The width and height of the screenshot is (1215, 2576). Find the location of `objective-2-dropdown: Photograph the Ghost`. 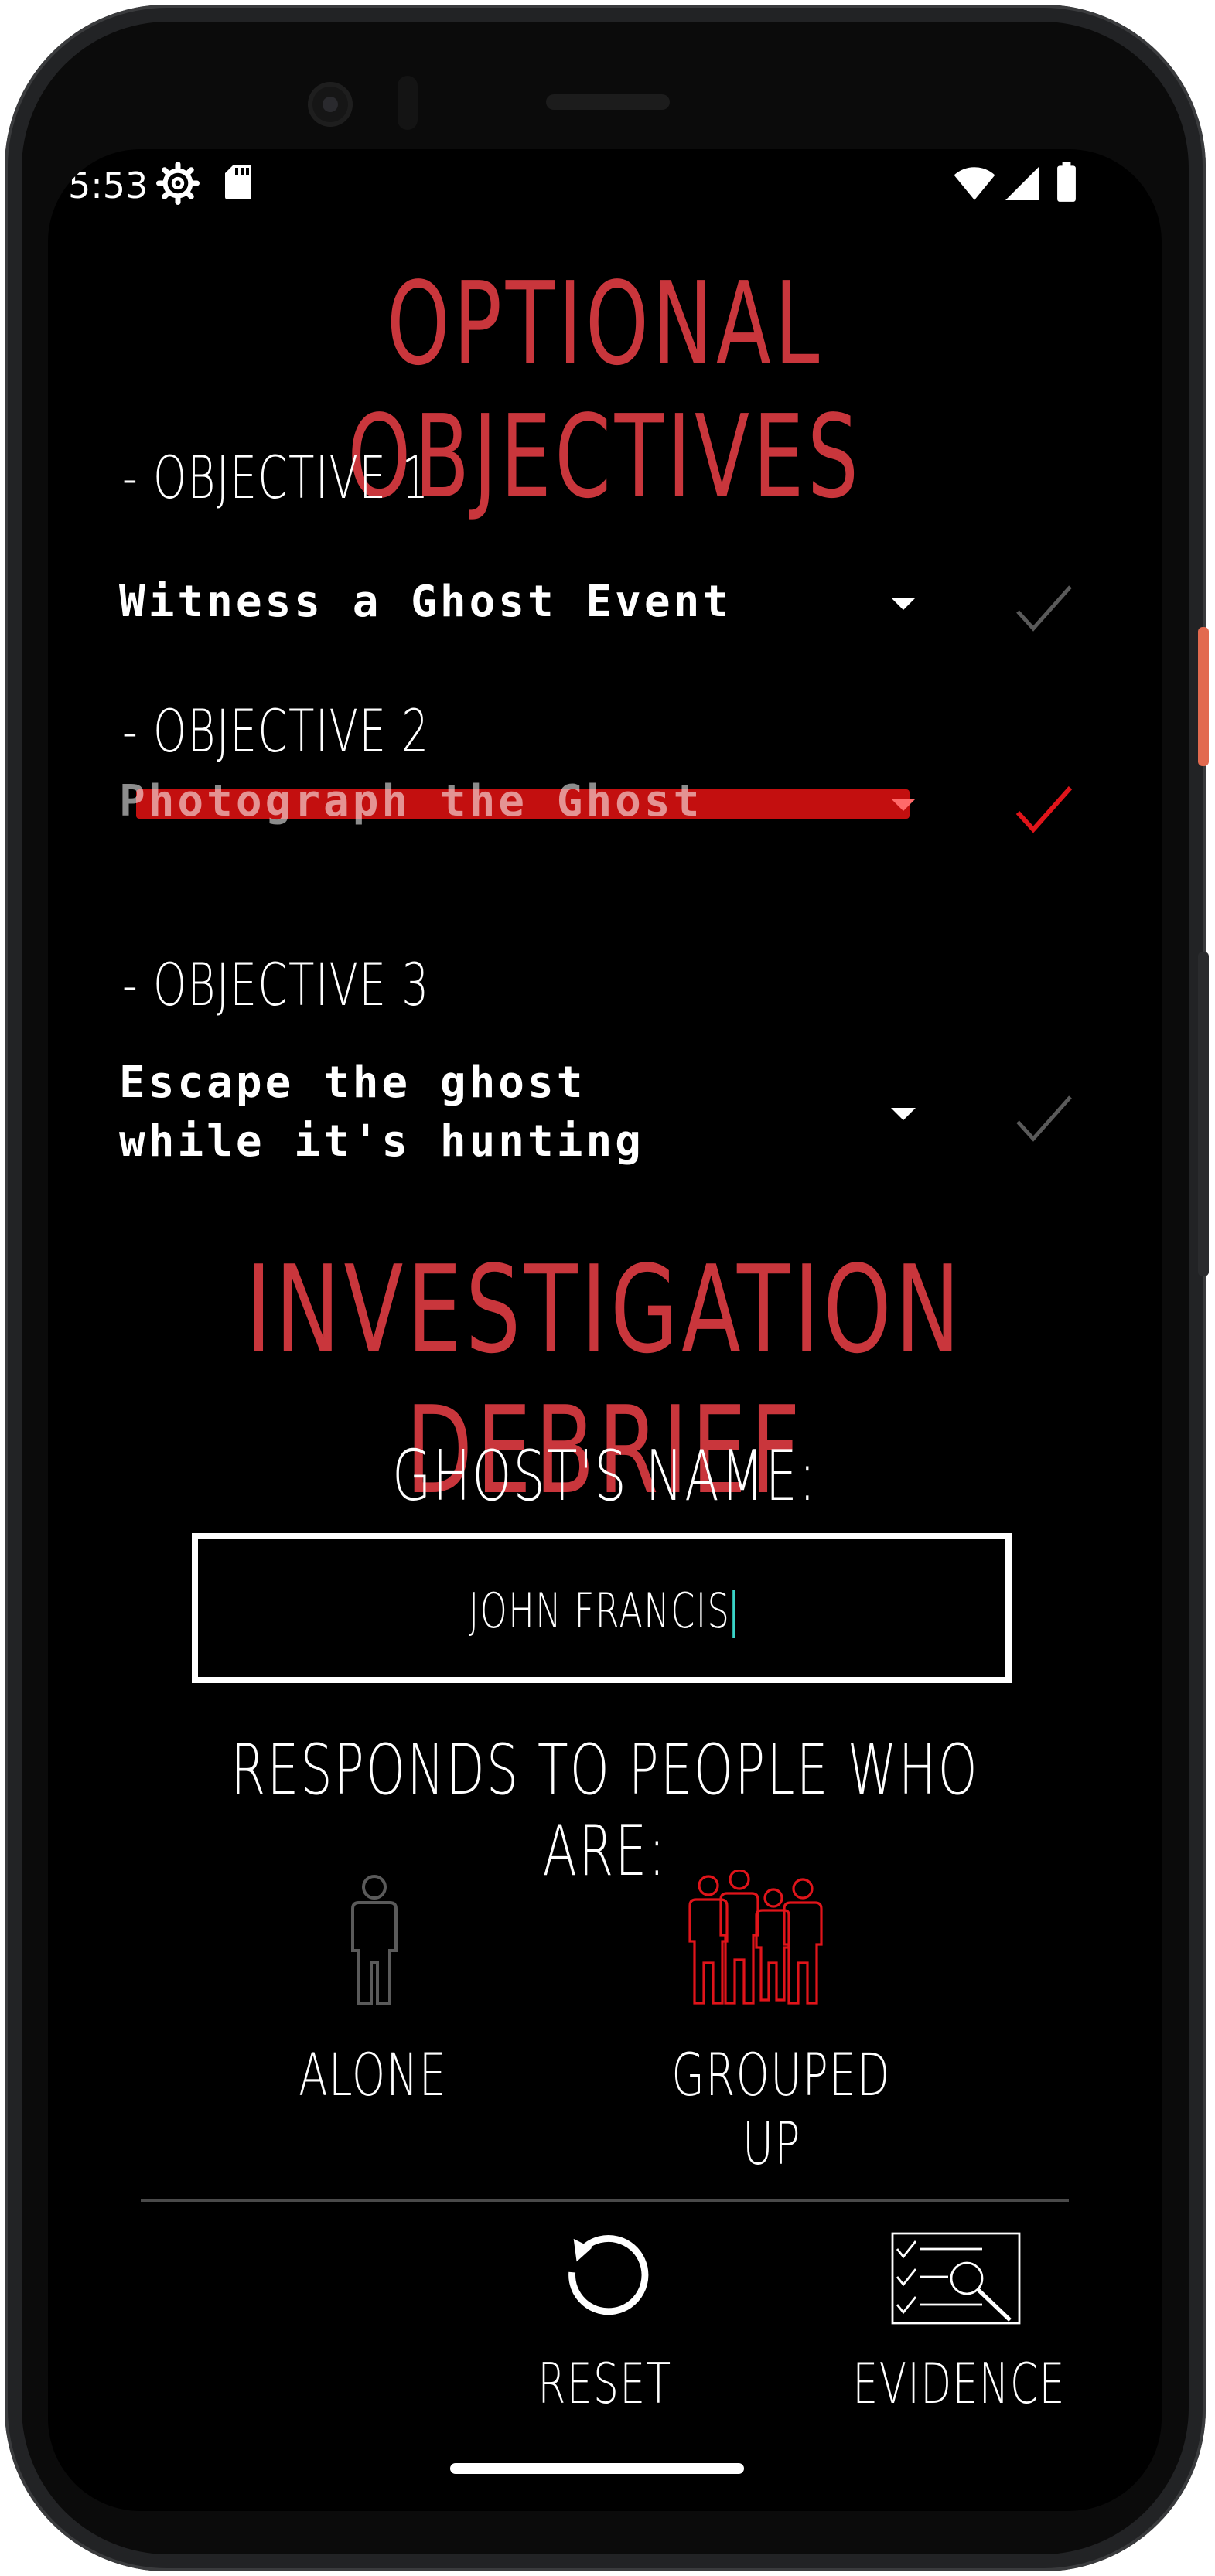

objective-2-dropdown: Photograph the Ghost is located at coordinates (411, 801).